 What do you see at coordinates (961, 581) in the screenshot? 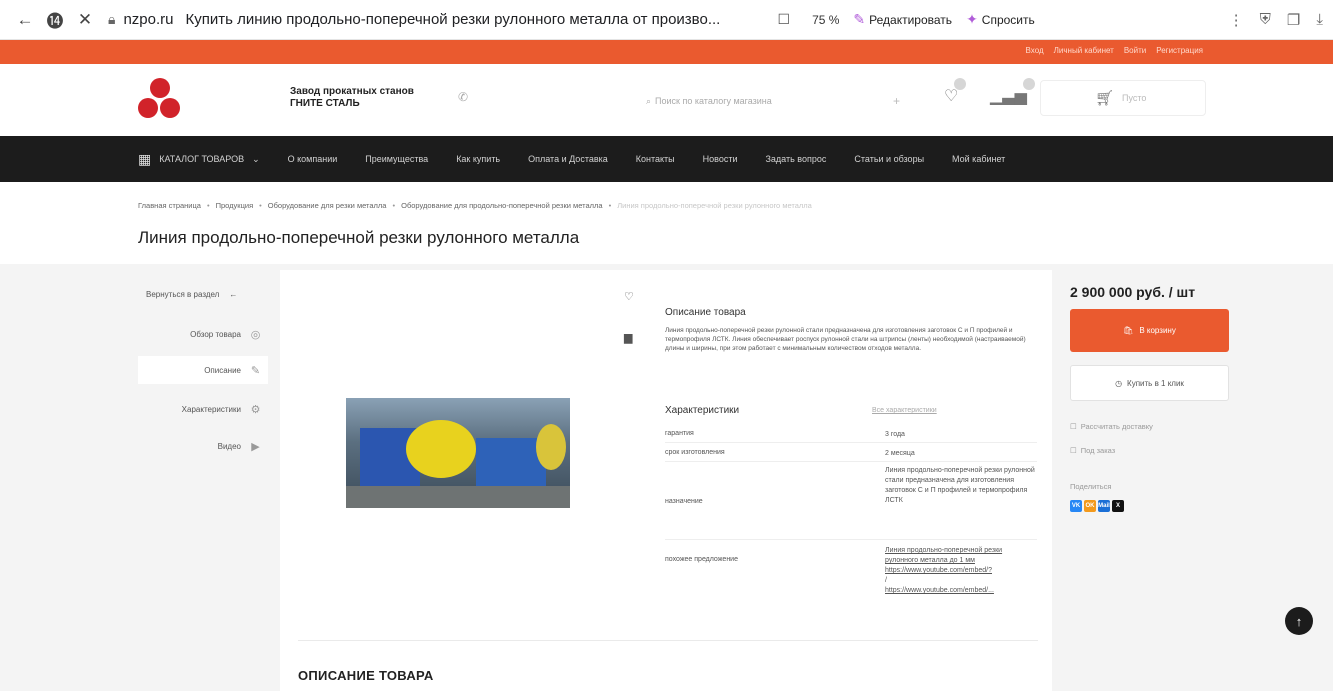
I see `video-link: /` at bounding box center [961, 581].